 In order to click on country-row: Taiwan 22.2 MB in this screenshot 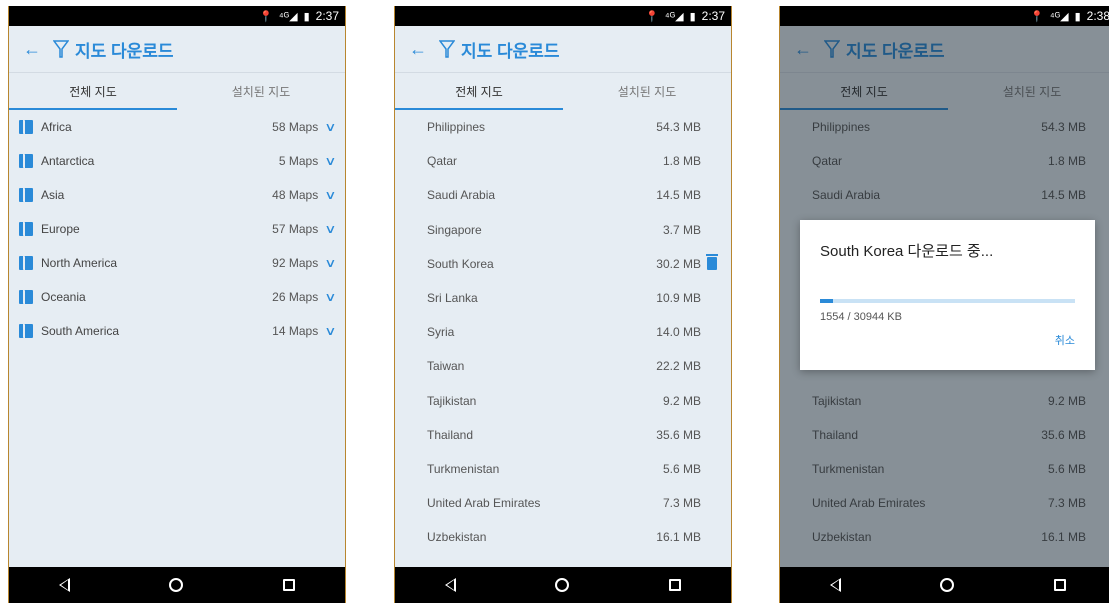, I will do `click(563, 366)`.